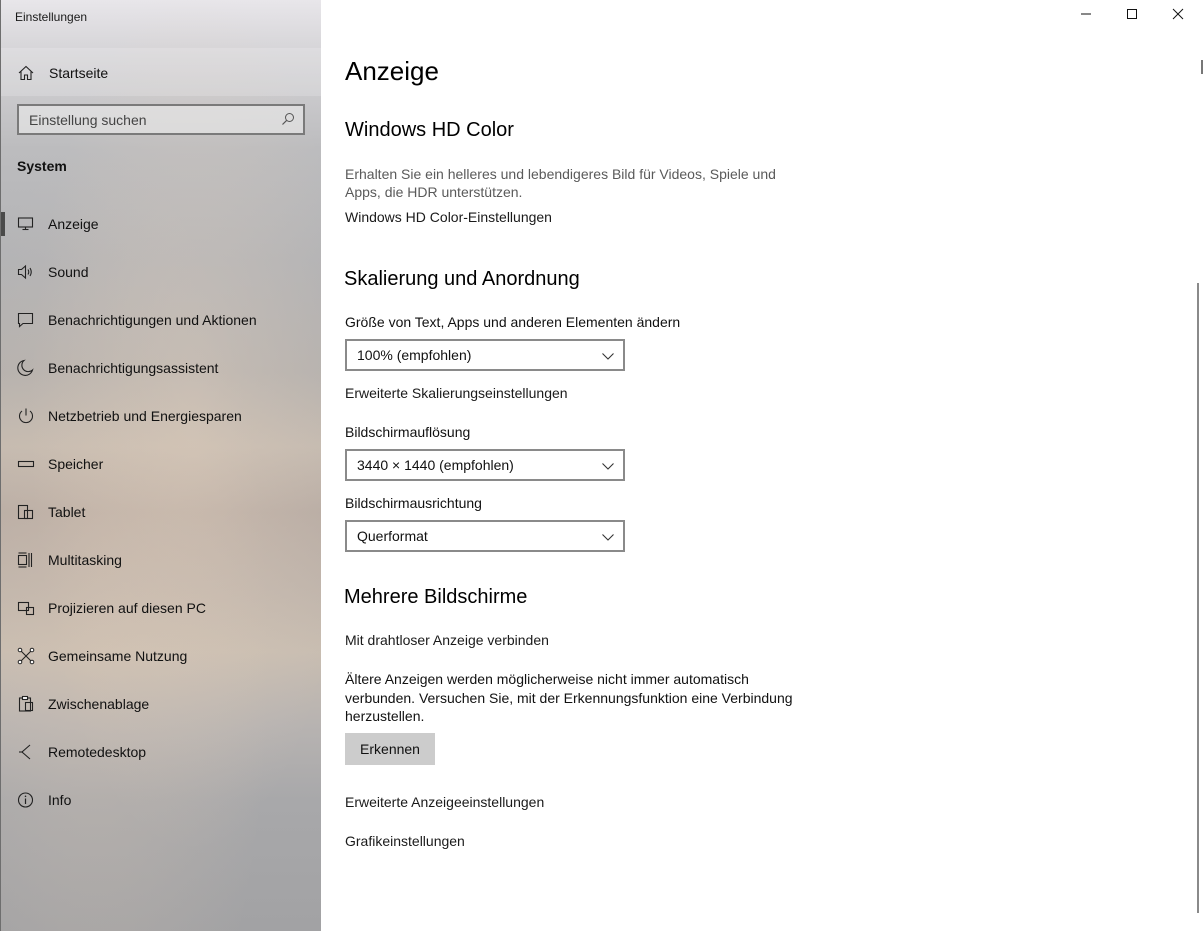 The height and width of the screenshot is (931, 1203). Describe the element at coordinates (26, 656) in the screenshot. I see `share-icon` at that location.